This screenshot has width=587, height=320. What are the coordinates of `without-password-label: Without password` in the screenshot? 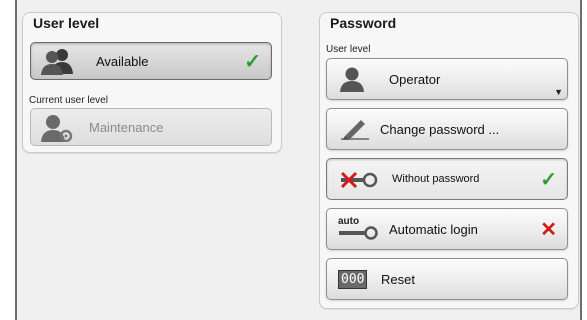 It's located at (436, 179).